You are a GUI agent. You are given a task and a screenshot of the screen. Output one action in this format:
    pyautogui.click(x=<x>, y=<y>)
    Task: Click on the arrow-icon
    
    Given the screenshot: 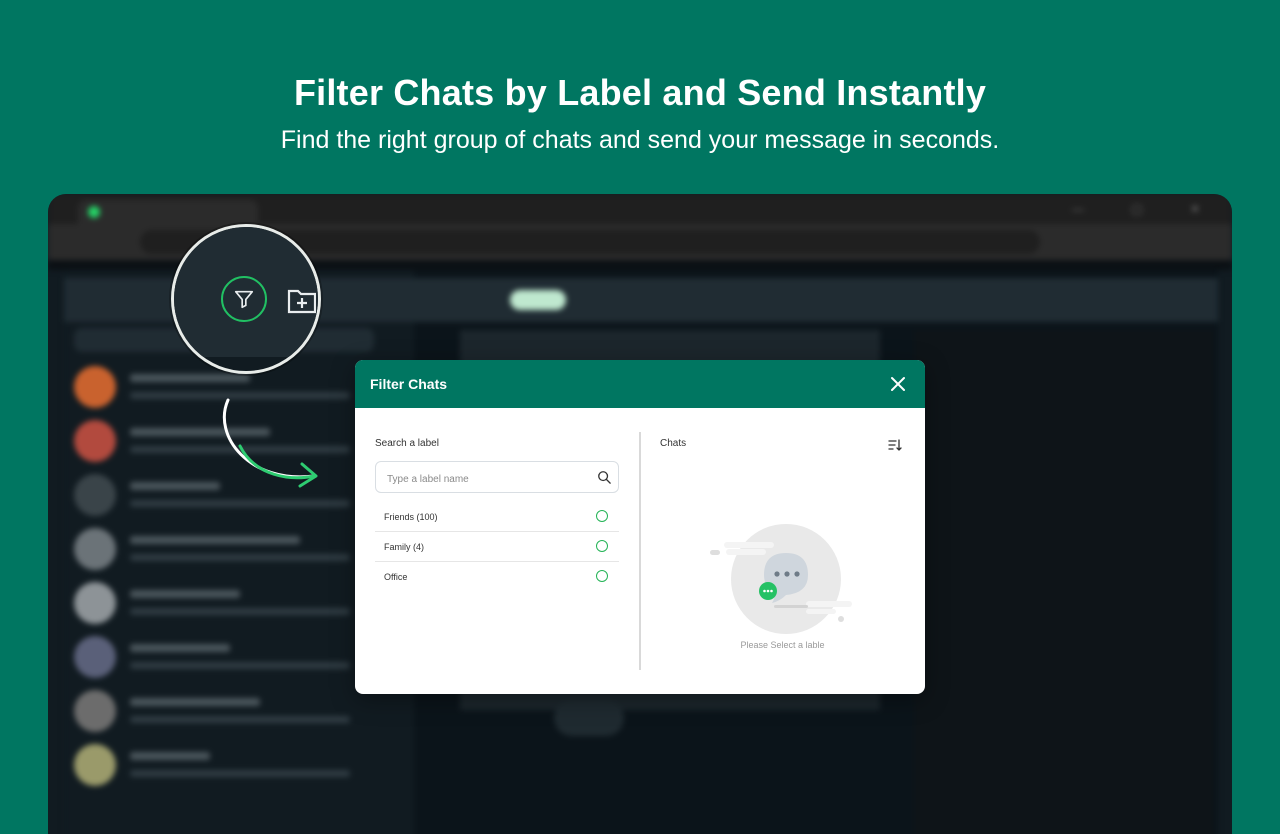 What is the action you would take?
    pyautogui.click(x=270, y=443)
    